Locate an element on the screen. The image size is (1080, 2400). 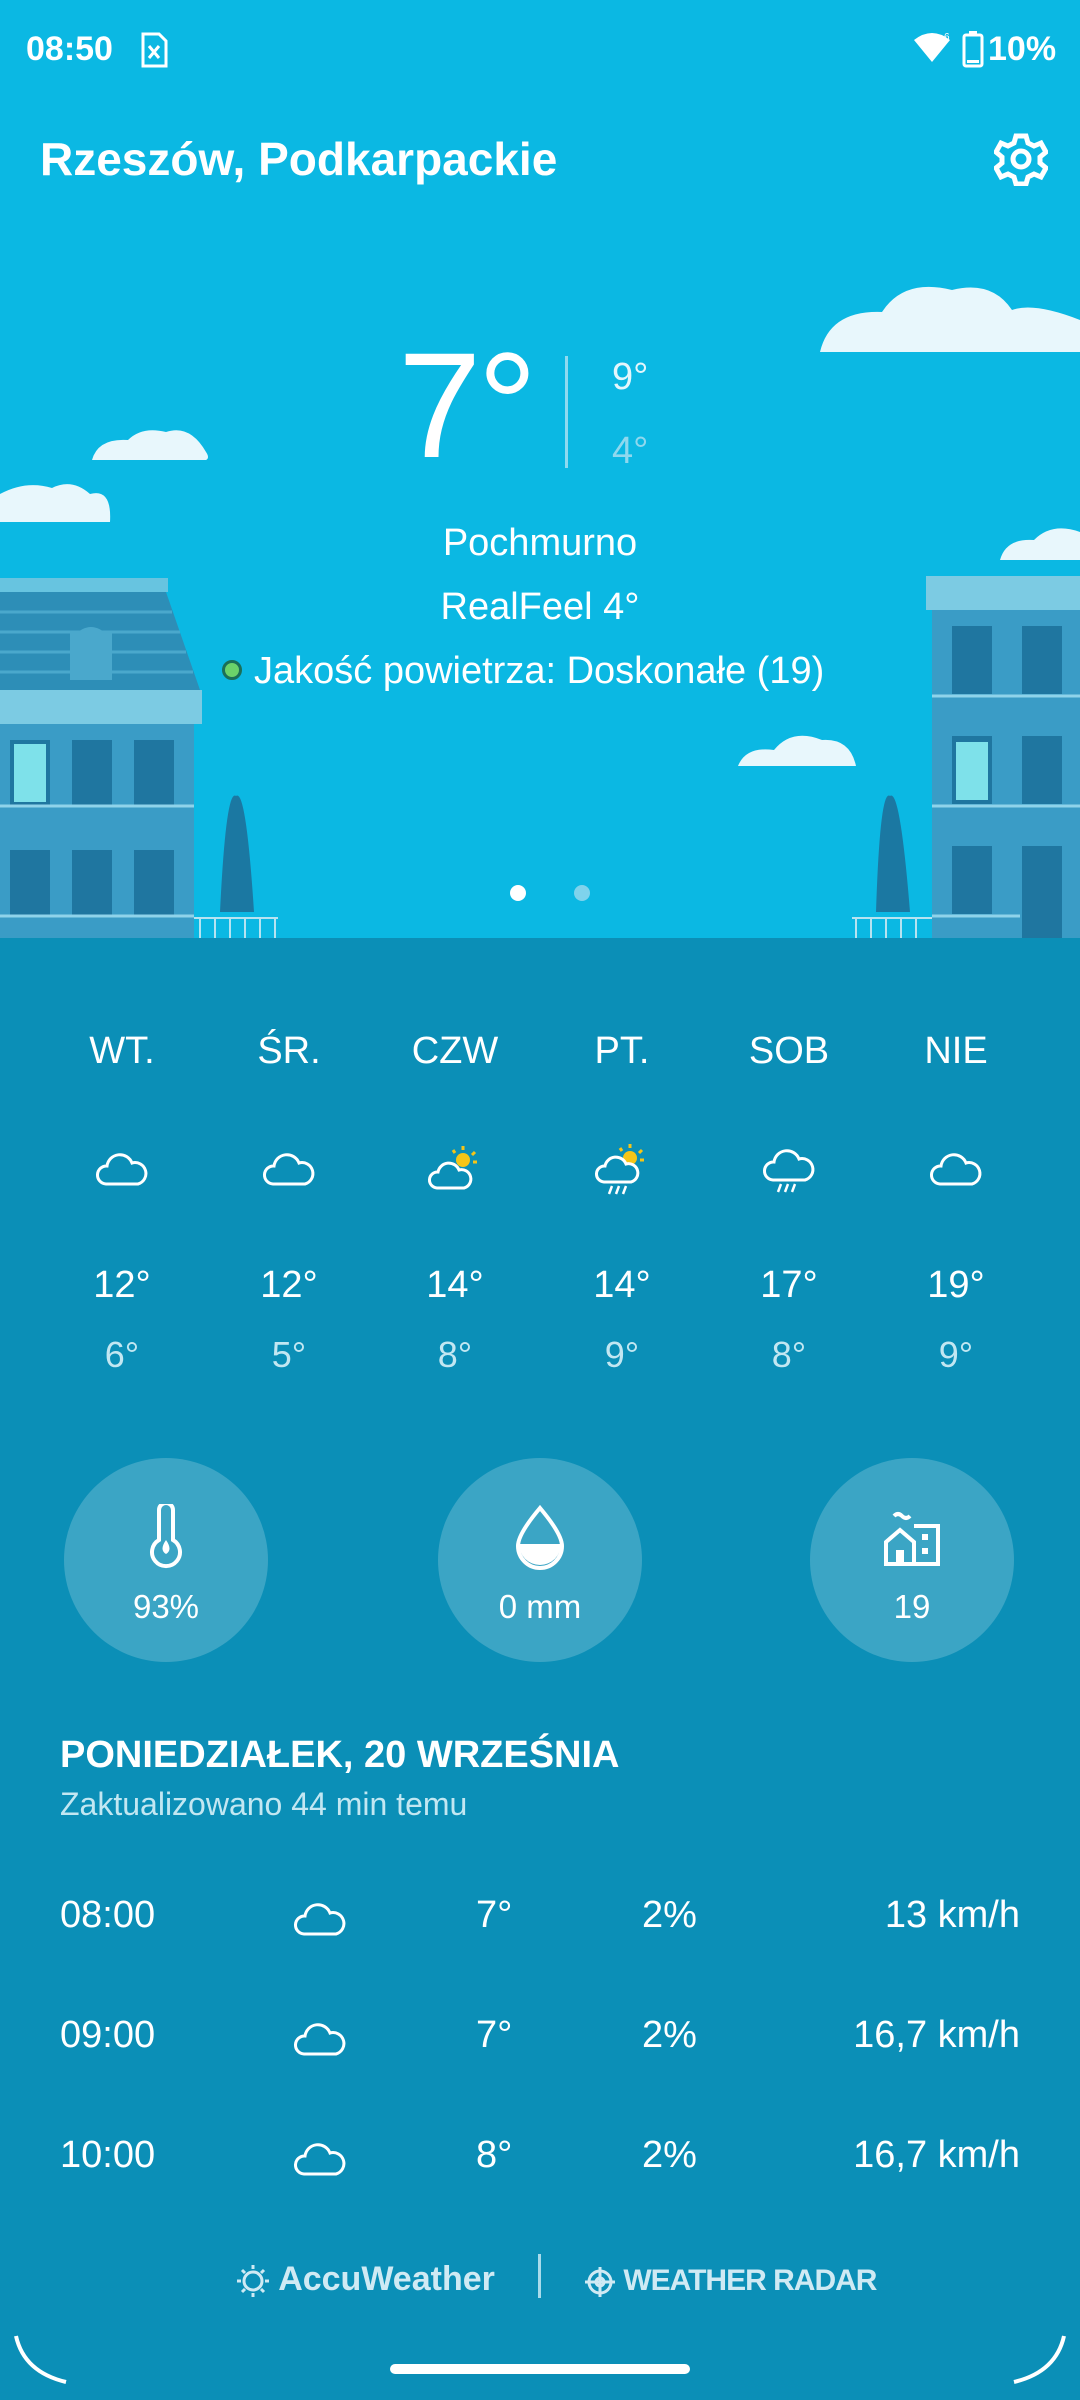
hour-time: 08:00 is located at coordinates (108, 1915).